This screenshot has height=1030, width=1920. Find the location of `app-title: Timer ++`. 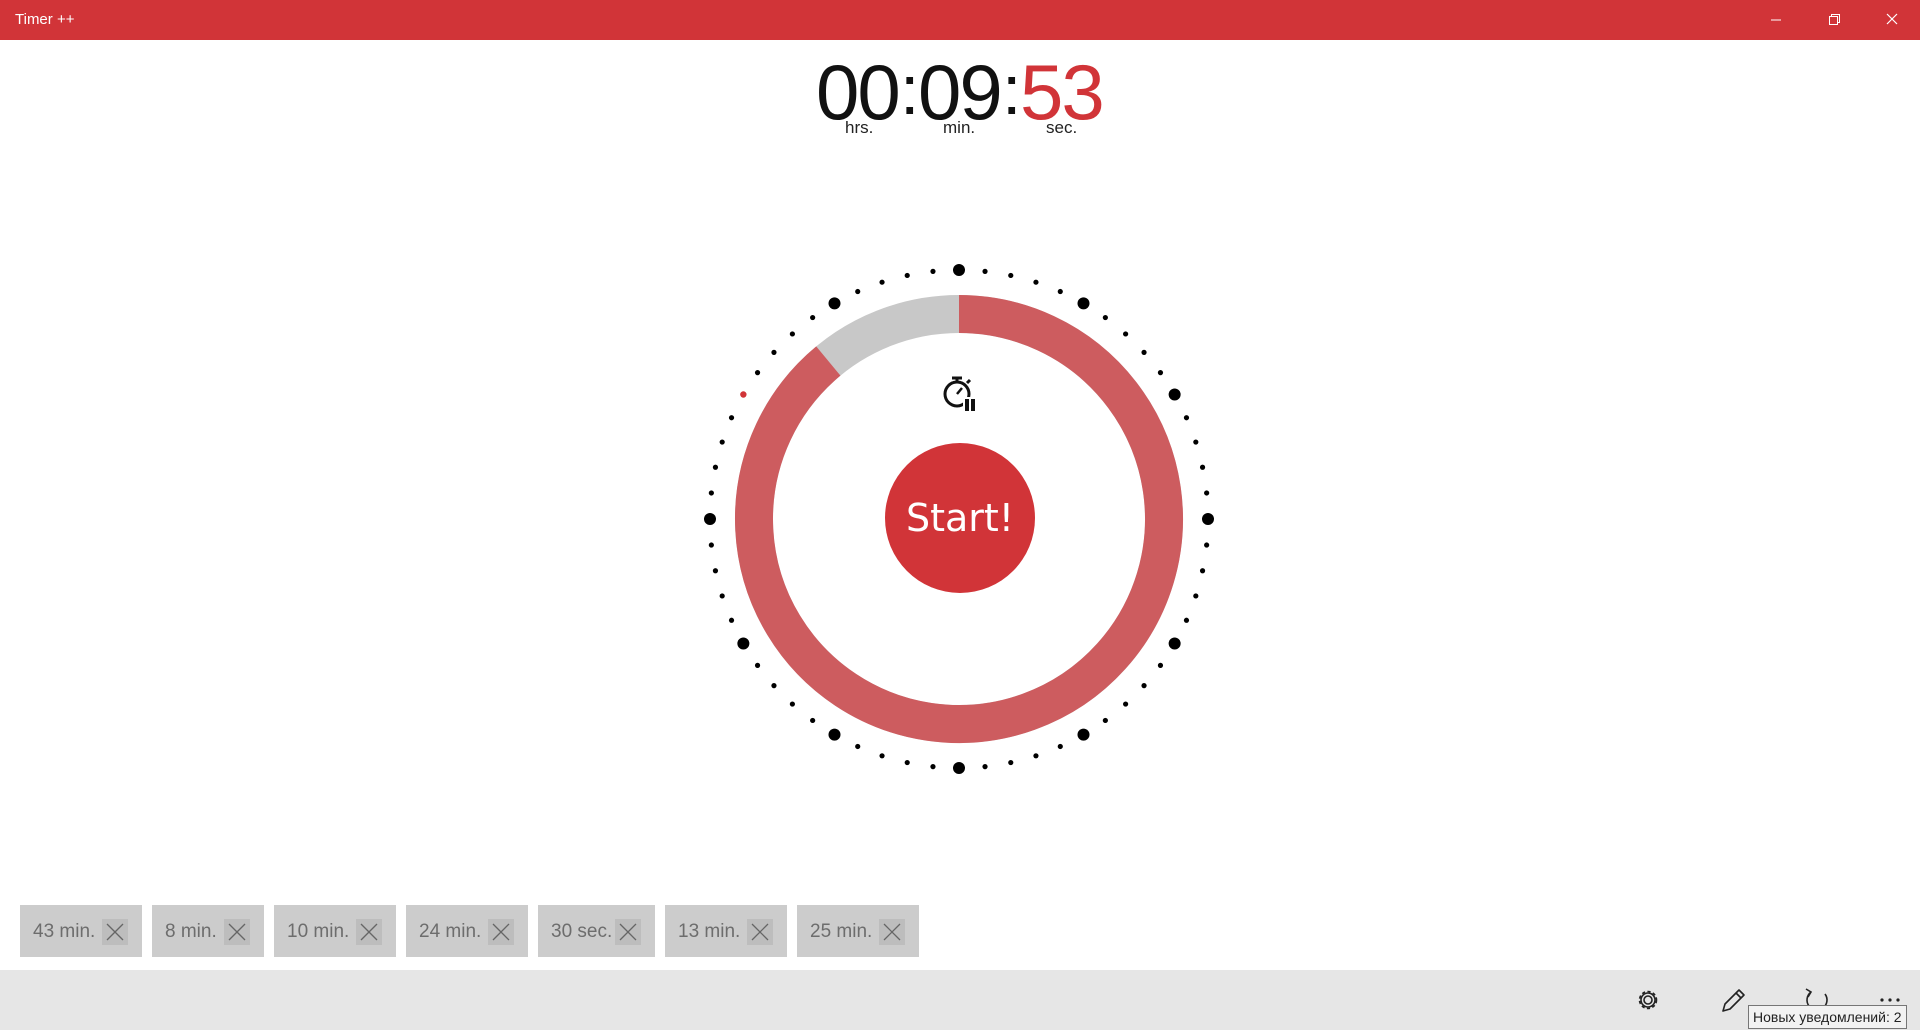

app-title: Timer ++ is located at coordinates (45, 19).